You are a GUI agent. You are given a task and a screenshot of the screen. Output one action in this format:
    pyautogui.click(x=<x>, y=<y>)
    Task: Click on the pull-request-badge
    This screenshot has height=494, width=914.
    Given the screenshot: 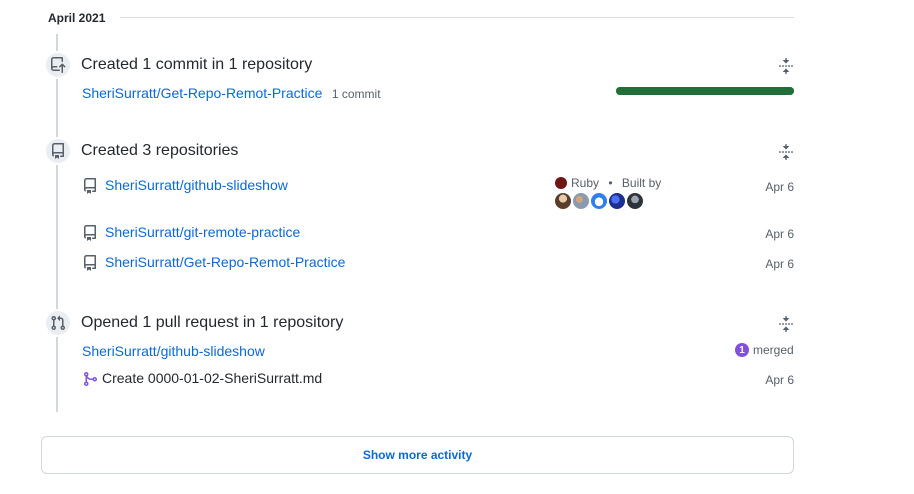 What is the action you would take?
    pyautogui.click(x=58, y=323)
    